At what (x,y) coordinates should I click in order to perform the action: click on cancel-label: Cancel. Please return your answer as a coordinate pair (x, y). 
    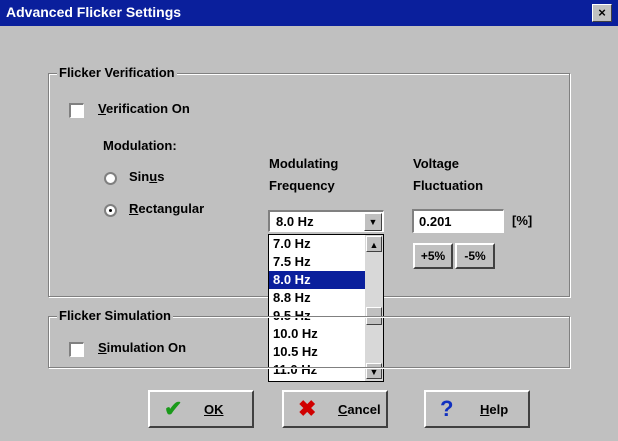
    Looking at the image, I should click on (359, 409).